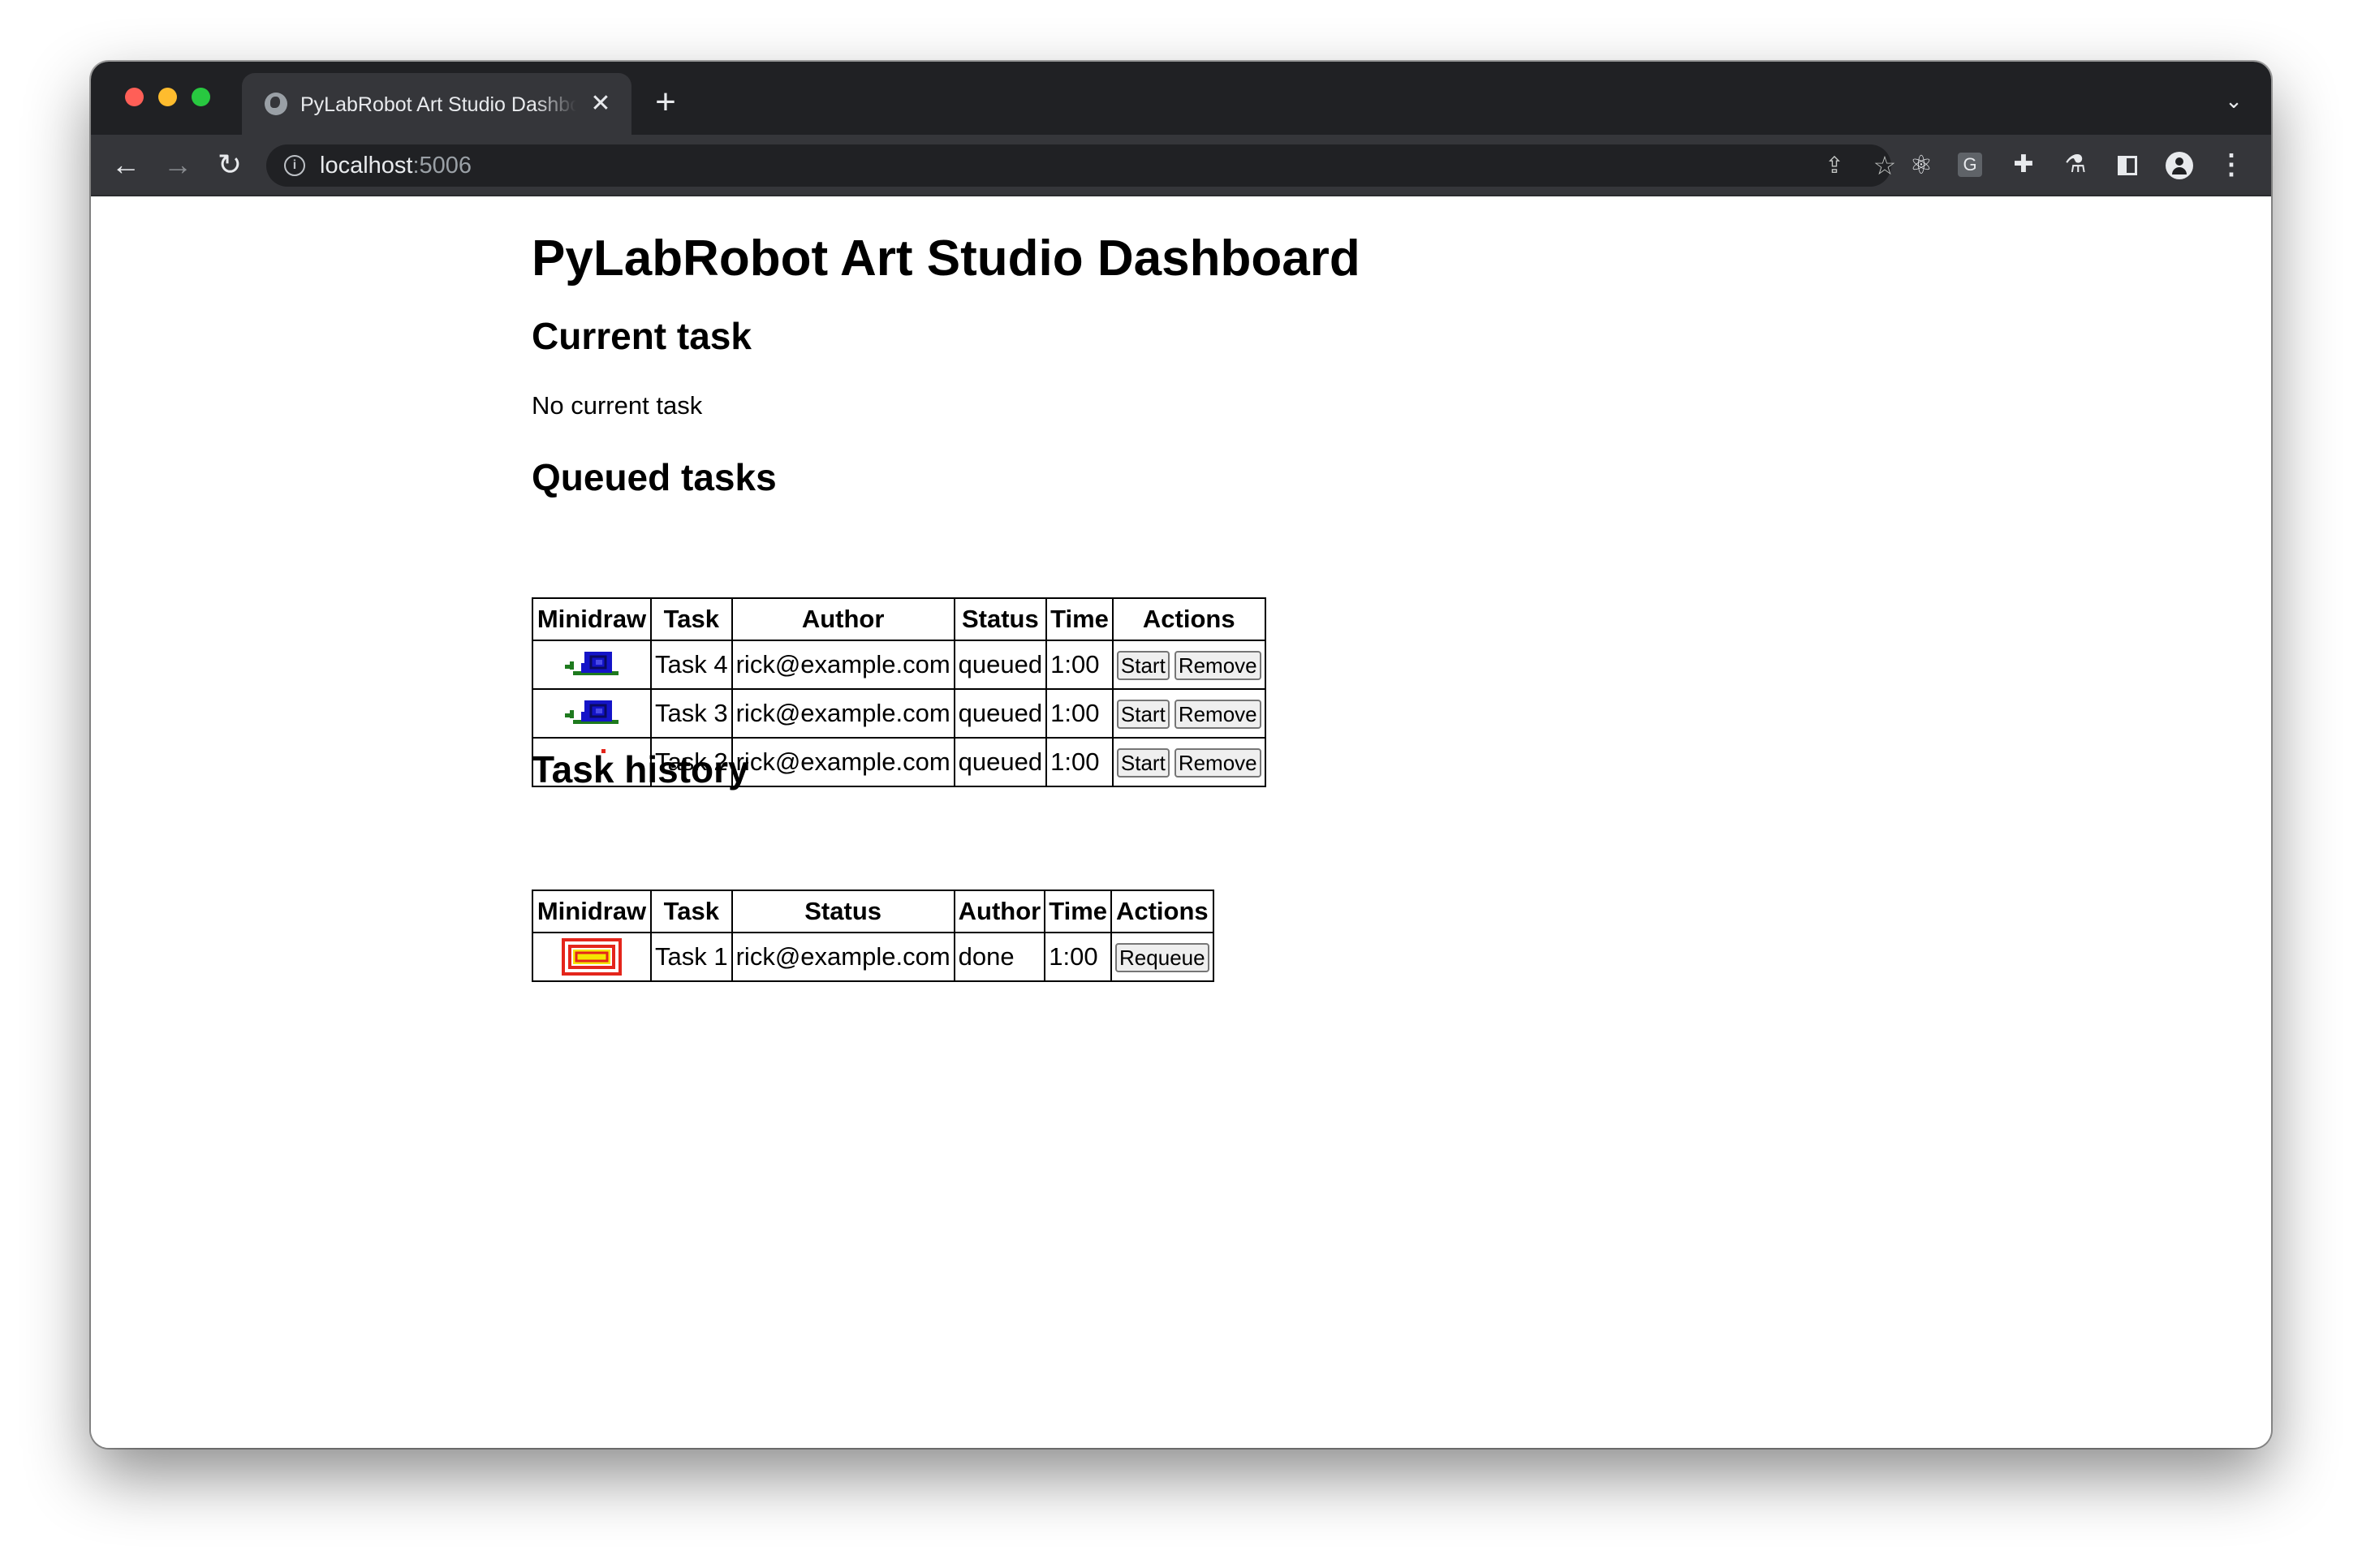 The width and height of the screenshot is (2362, 1568). I want to click on requeue-button: Requeue, so click(1162, 957).